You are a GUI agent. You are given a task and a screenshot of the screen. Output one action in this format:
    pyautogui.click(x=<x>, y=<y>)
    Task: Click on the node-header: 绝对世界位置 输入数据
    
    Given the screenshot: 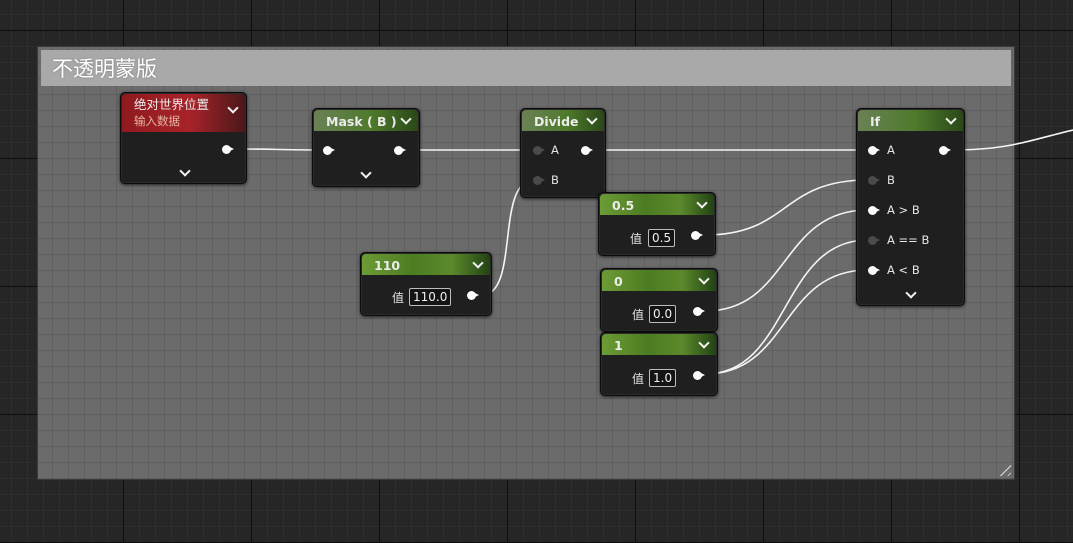 What is the action you would take?
    pyautogui.click(x=183, y=113)
    